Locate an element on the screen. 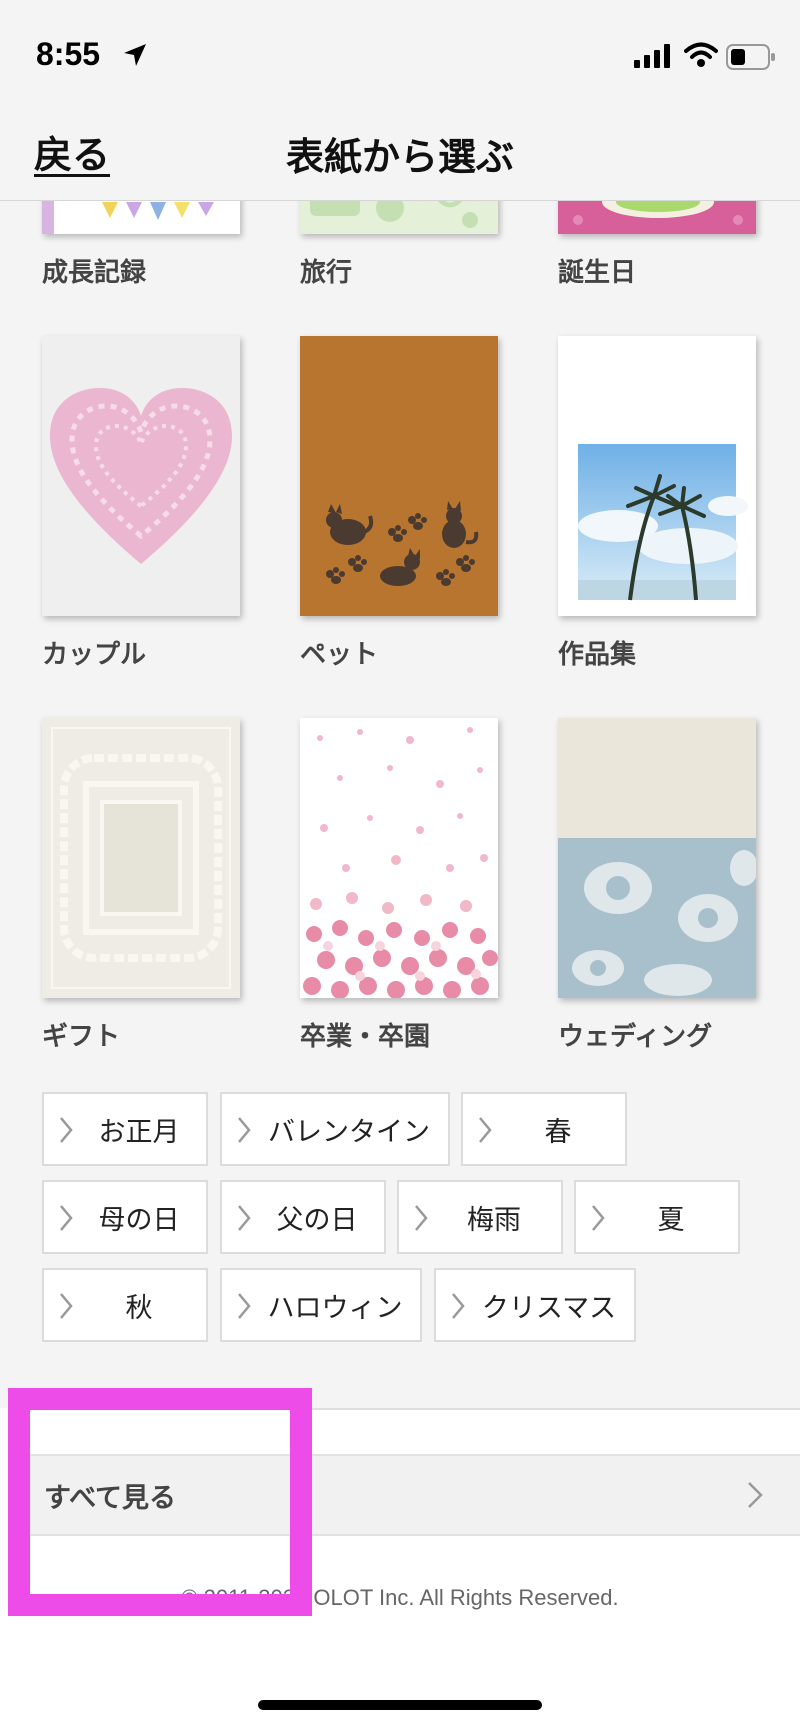  tag-spring: 春 is located at coordinates (544, 1129).